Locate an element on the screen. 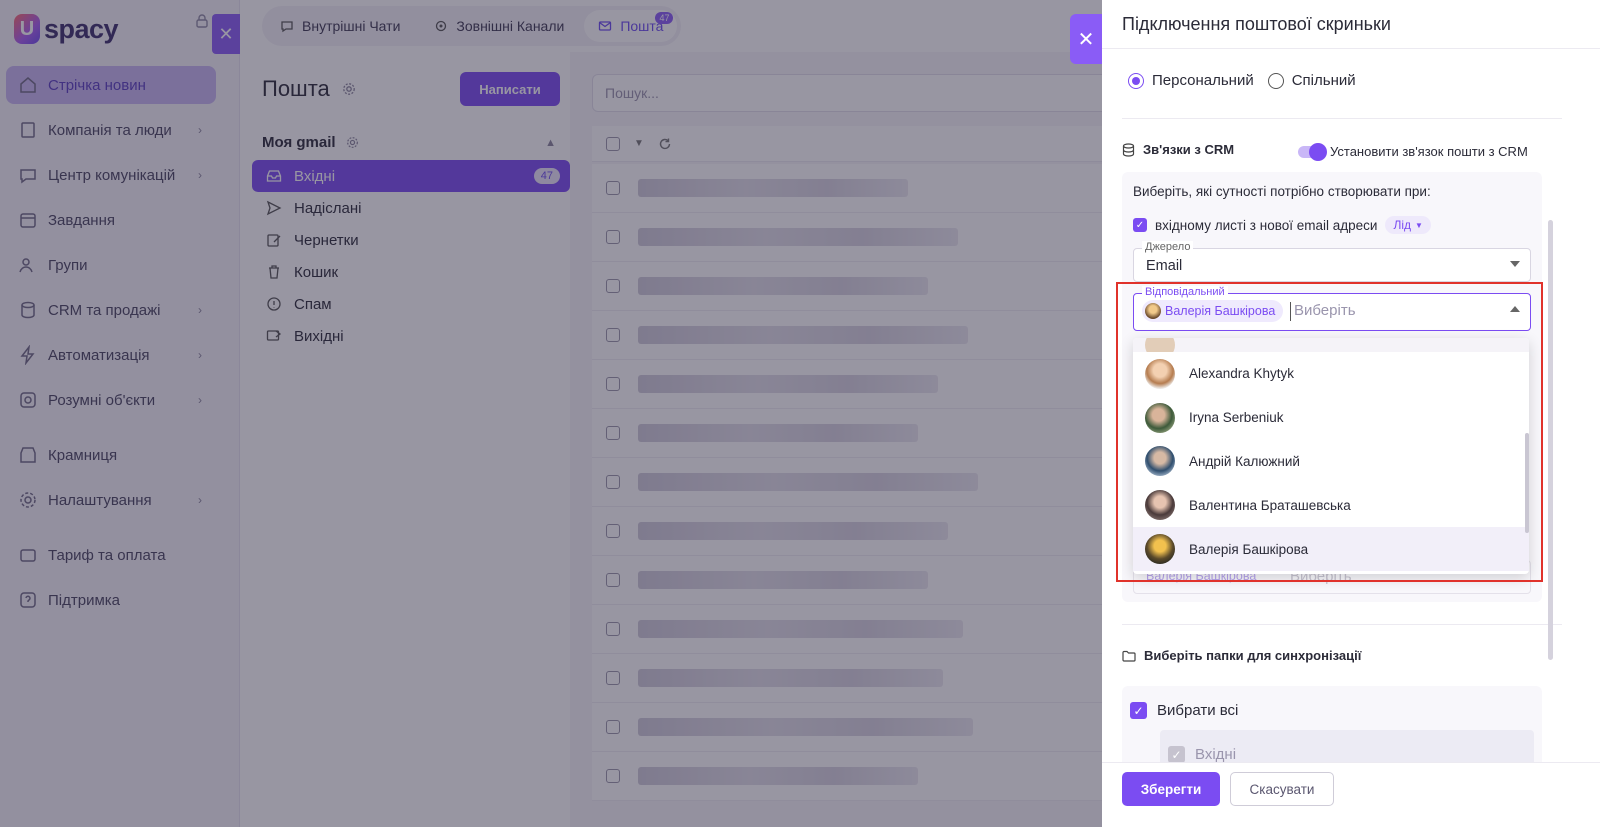  radio-shared: Спільний is located at coordinates (1311, 80).